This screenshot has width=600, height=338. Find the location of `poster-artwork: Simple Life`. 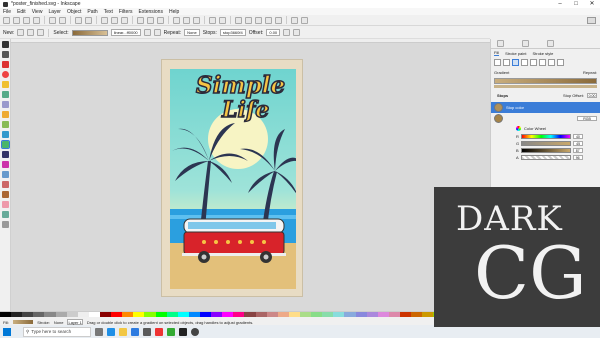

poster-artwork: Simple Life is located at coordinates (233, 179).